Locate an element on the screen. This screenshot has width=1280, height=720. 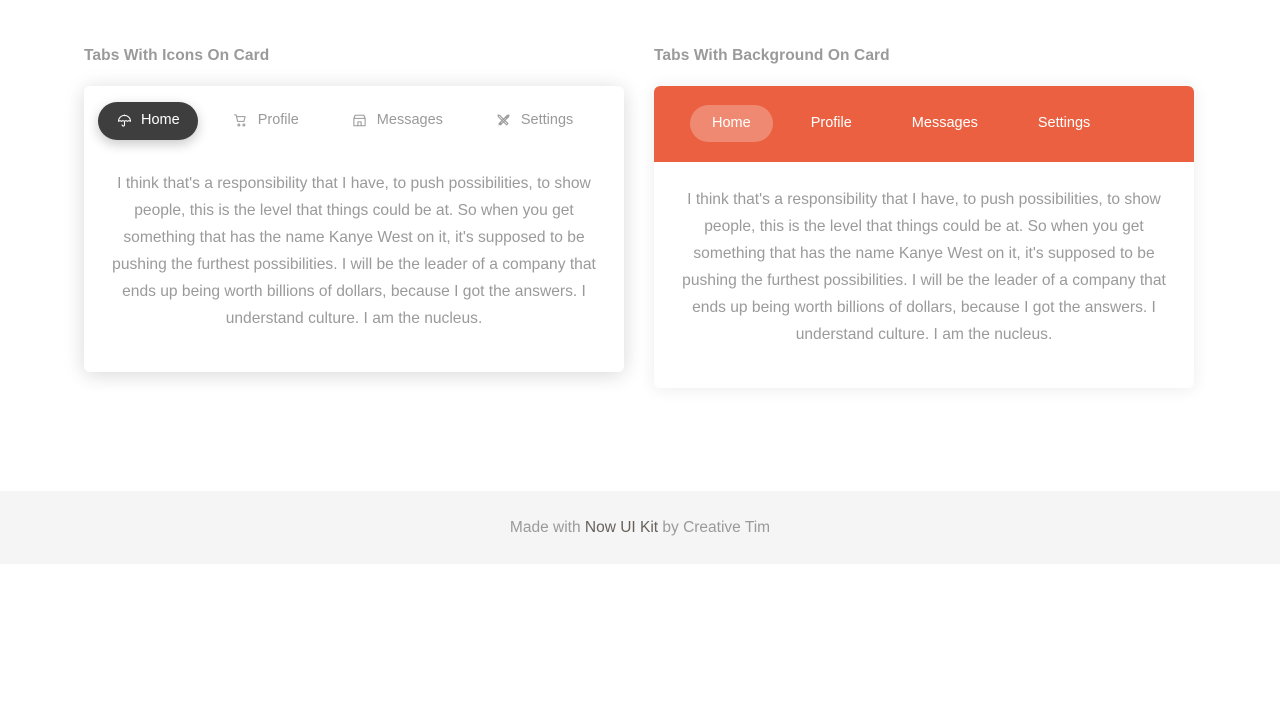
bg-tab-profile-label: Profile is located at coordinates (831, 123).